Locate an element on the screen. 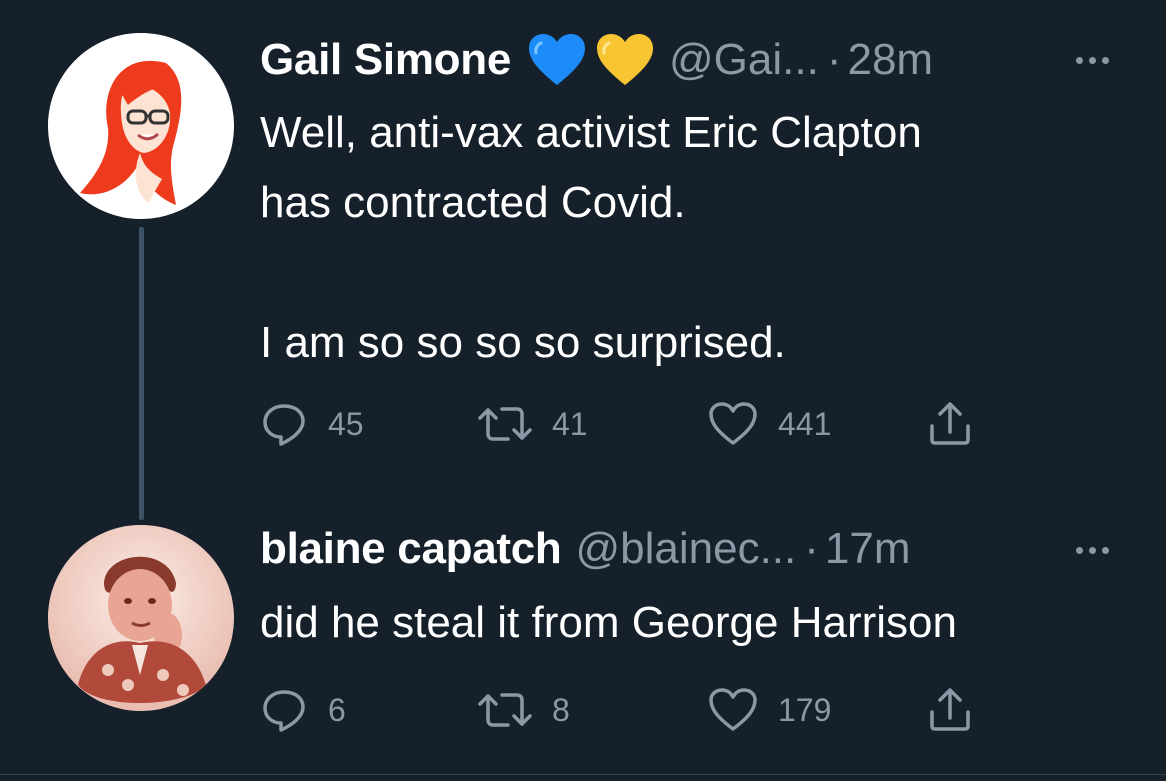 This screenshot has width=1166, height=781. like-count: 179 is located at coordinates (805, 709).